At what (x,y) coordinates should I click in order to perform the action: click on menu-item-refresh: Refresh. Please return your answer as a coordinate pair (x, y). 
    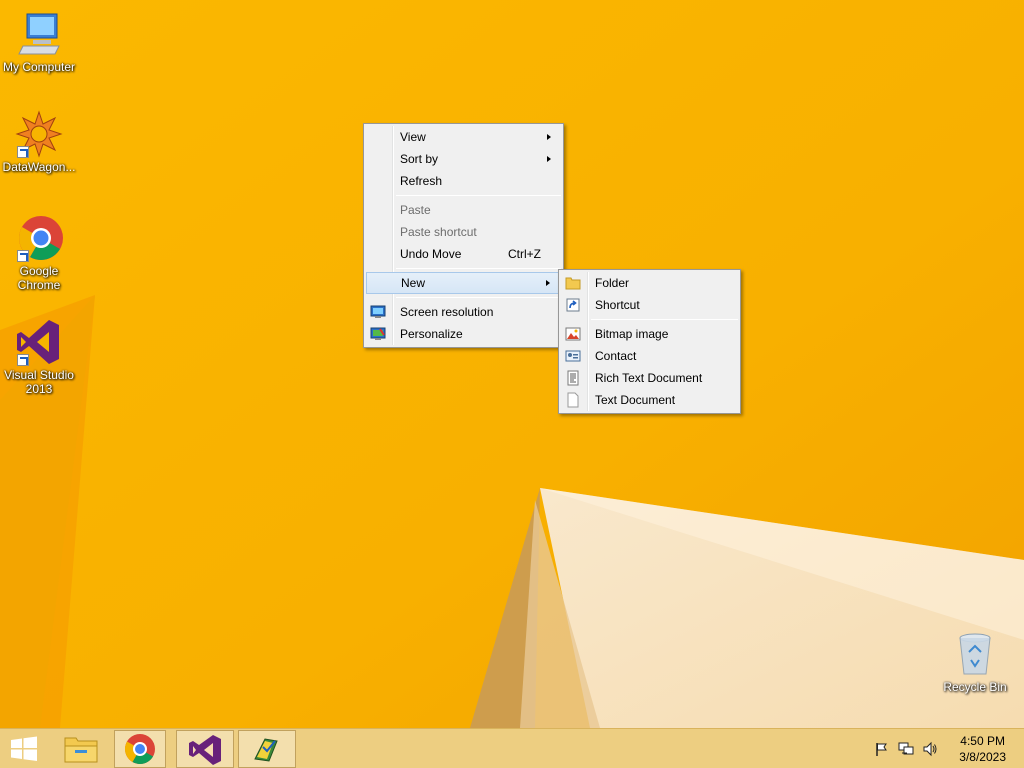
    Looking at the image, I should click on (463, 181).